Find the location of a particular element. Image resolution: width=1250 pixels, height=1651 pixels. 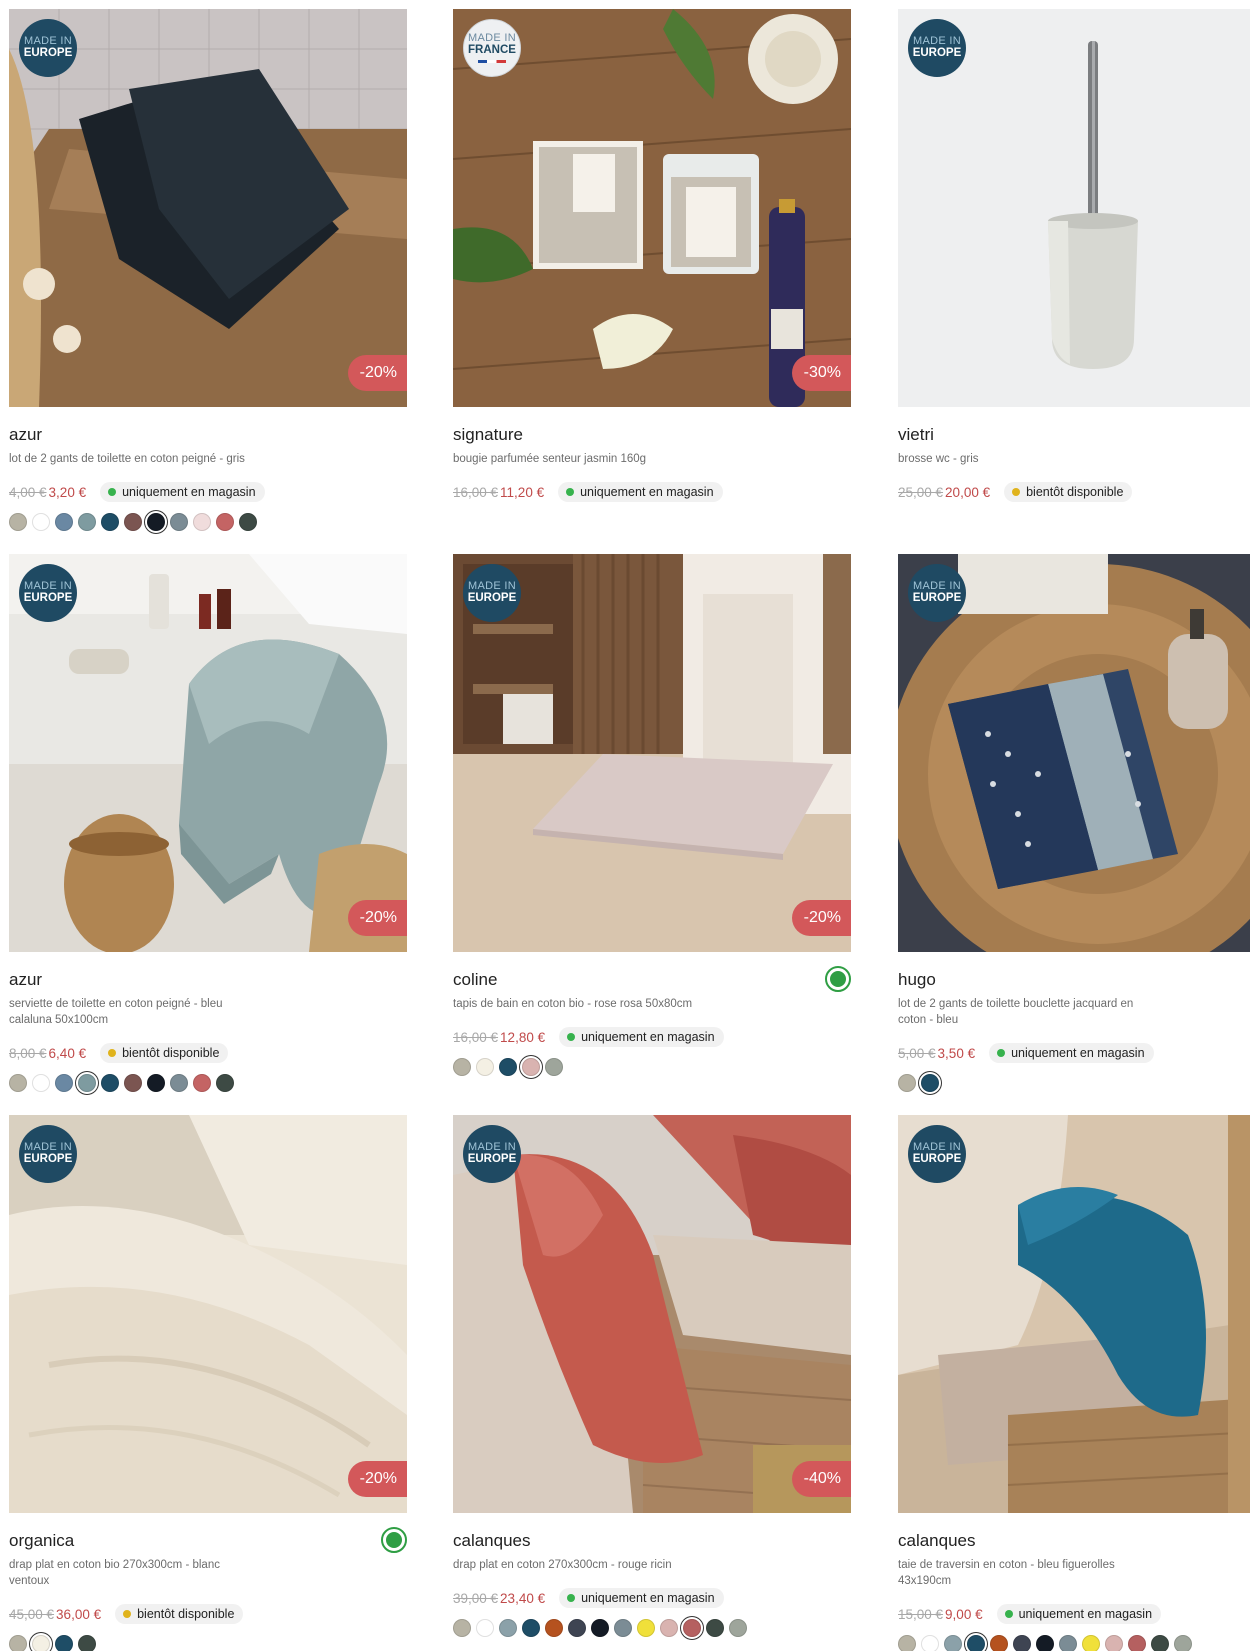

product-name: hugo is located at coordinates (1074, 980).